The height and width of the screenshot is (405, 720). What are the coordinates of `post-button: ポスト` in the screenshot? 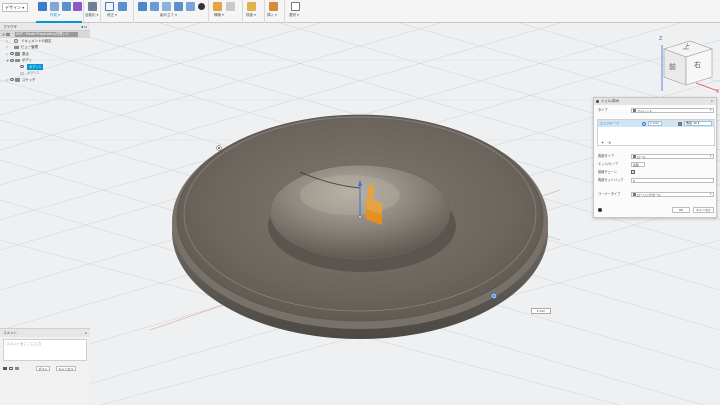 It's located at (43, 368).